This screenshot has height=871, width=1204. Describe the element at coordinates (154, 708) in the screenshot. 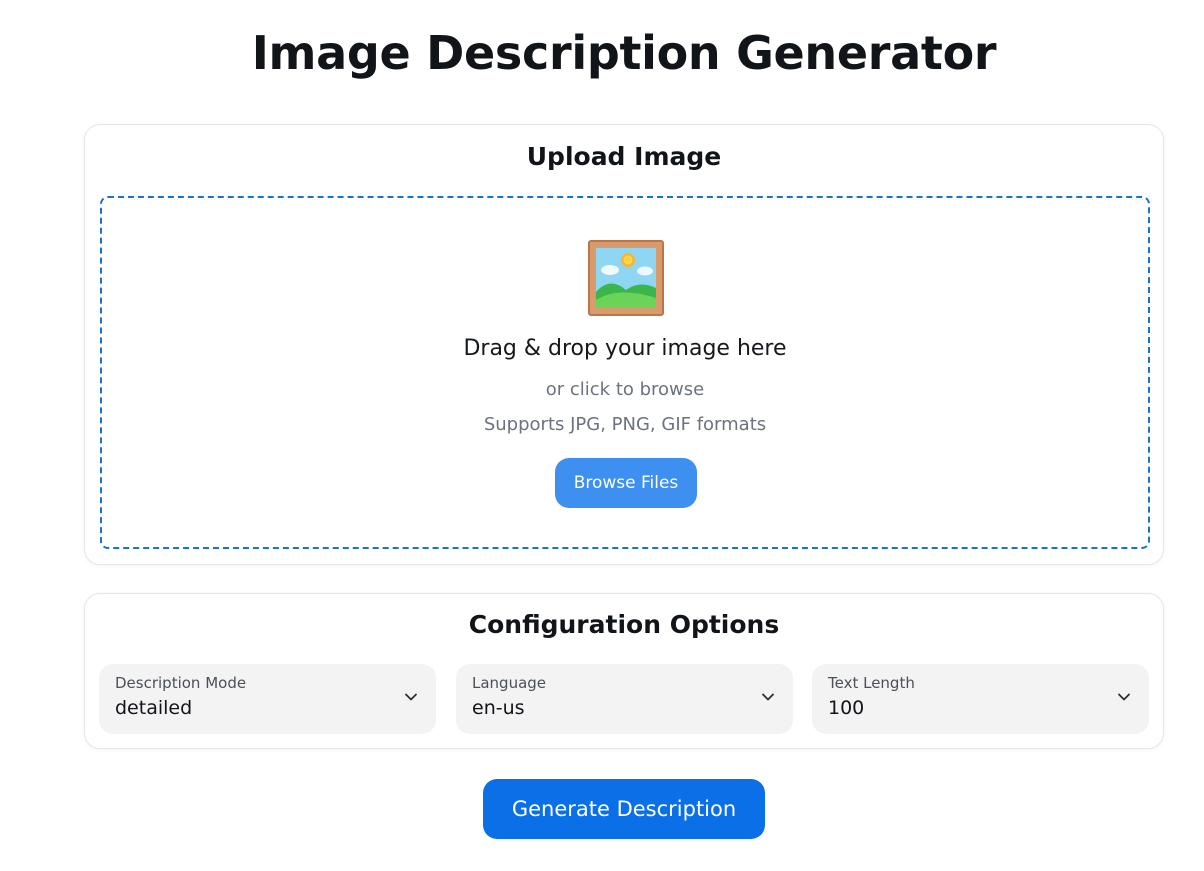

I see `select-value: detailed` at that location.